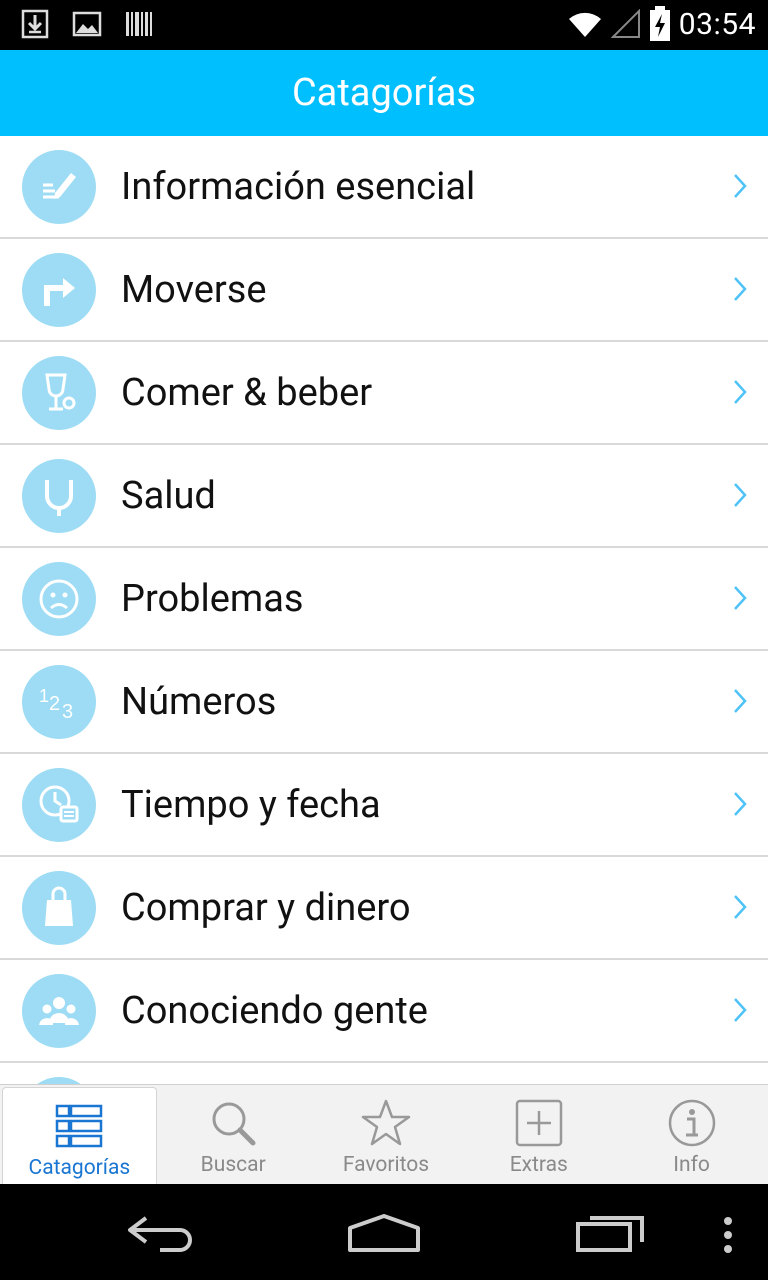 The image size is (768, 1280). Describe the element at coordinates (212, 598) in the screenshot. I see `category-label: Problemas` at that location.